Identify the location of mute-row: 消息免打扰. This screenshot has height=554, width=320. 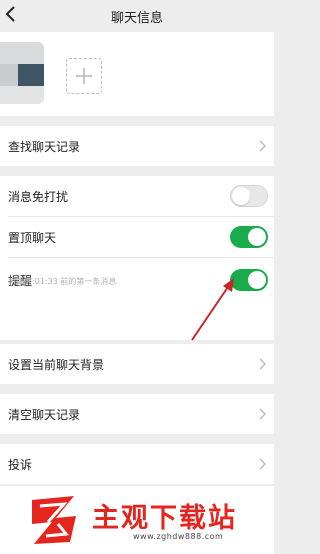
(137, 196).